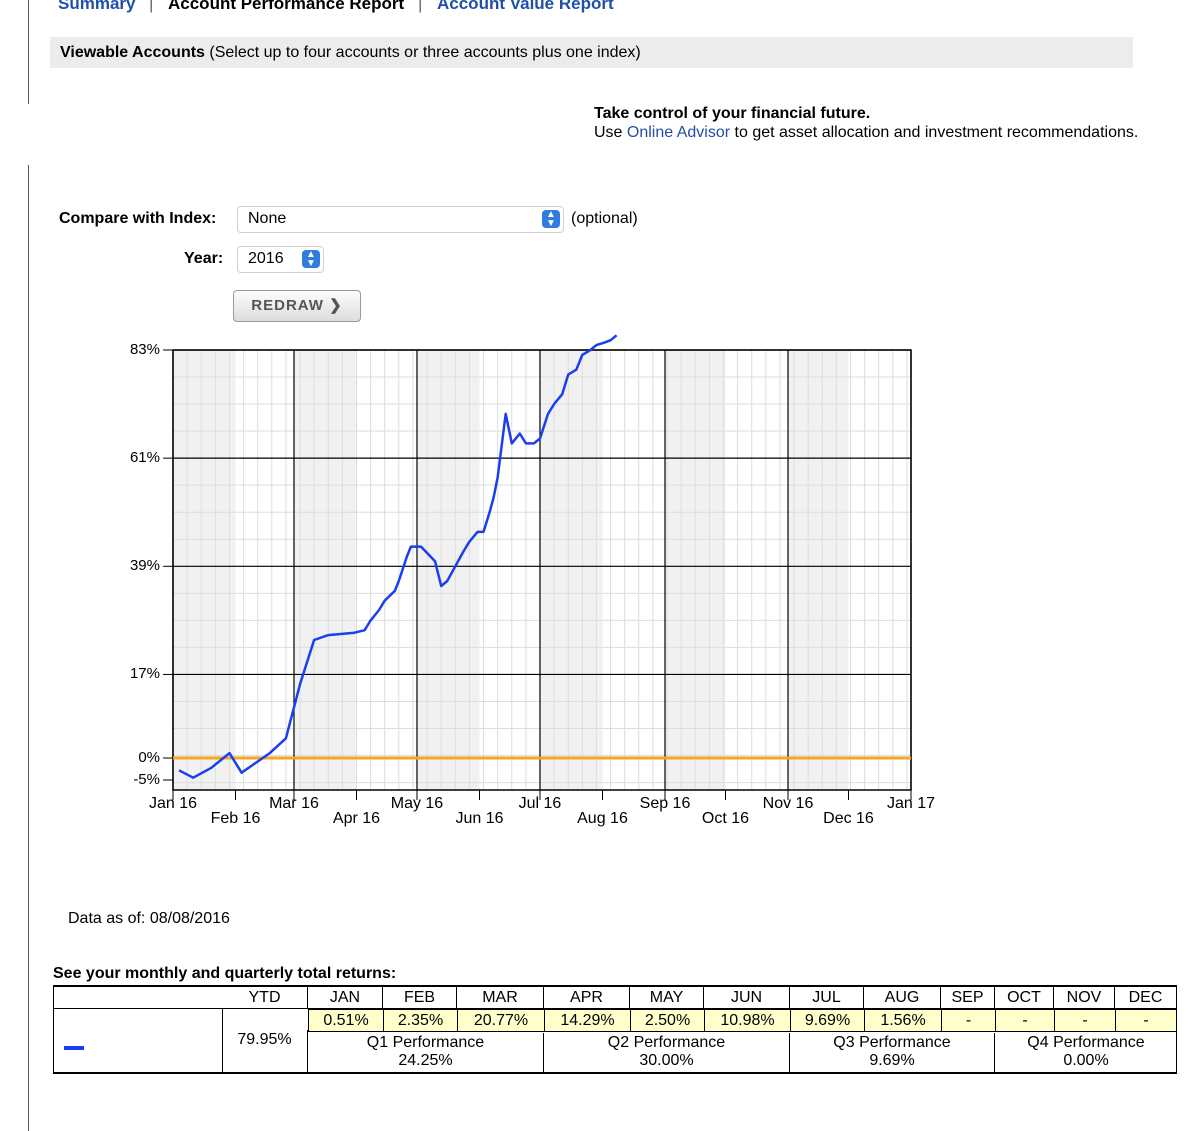  Describe the element at coordinates (1024, 997) in the screenshot. I see `month-header: OCT` at that location.